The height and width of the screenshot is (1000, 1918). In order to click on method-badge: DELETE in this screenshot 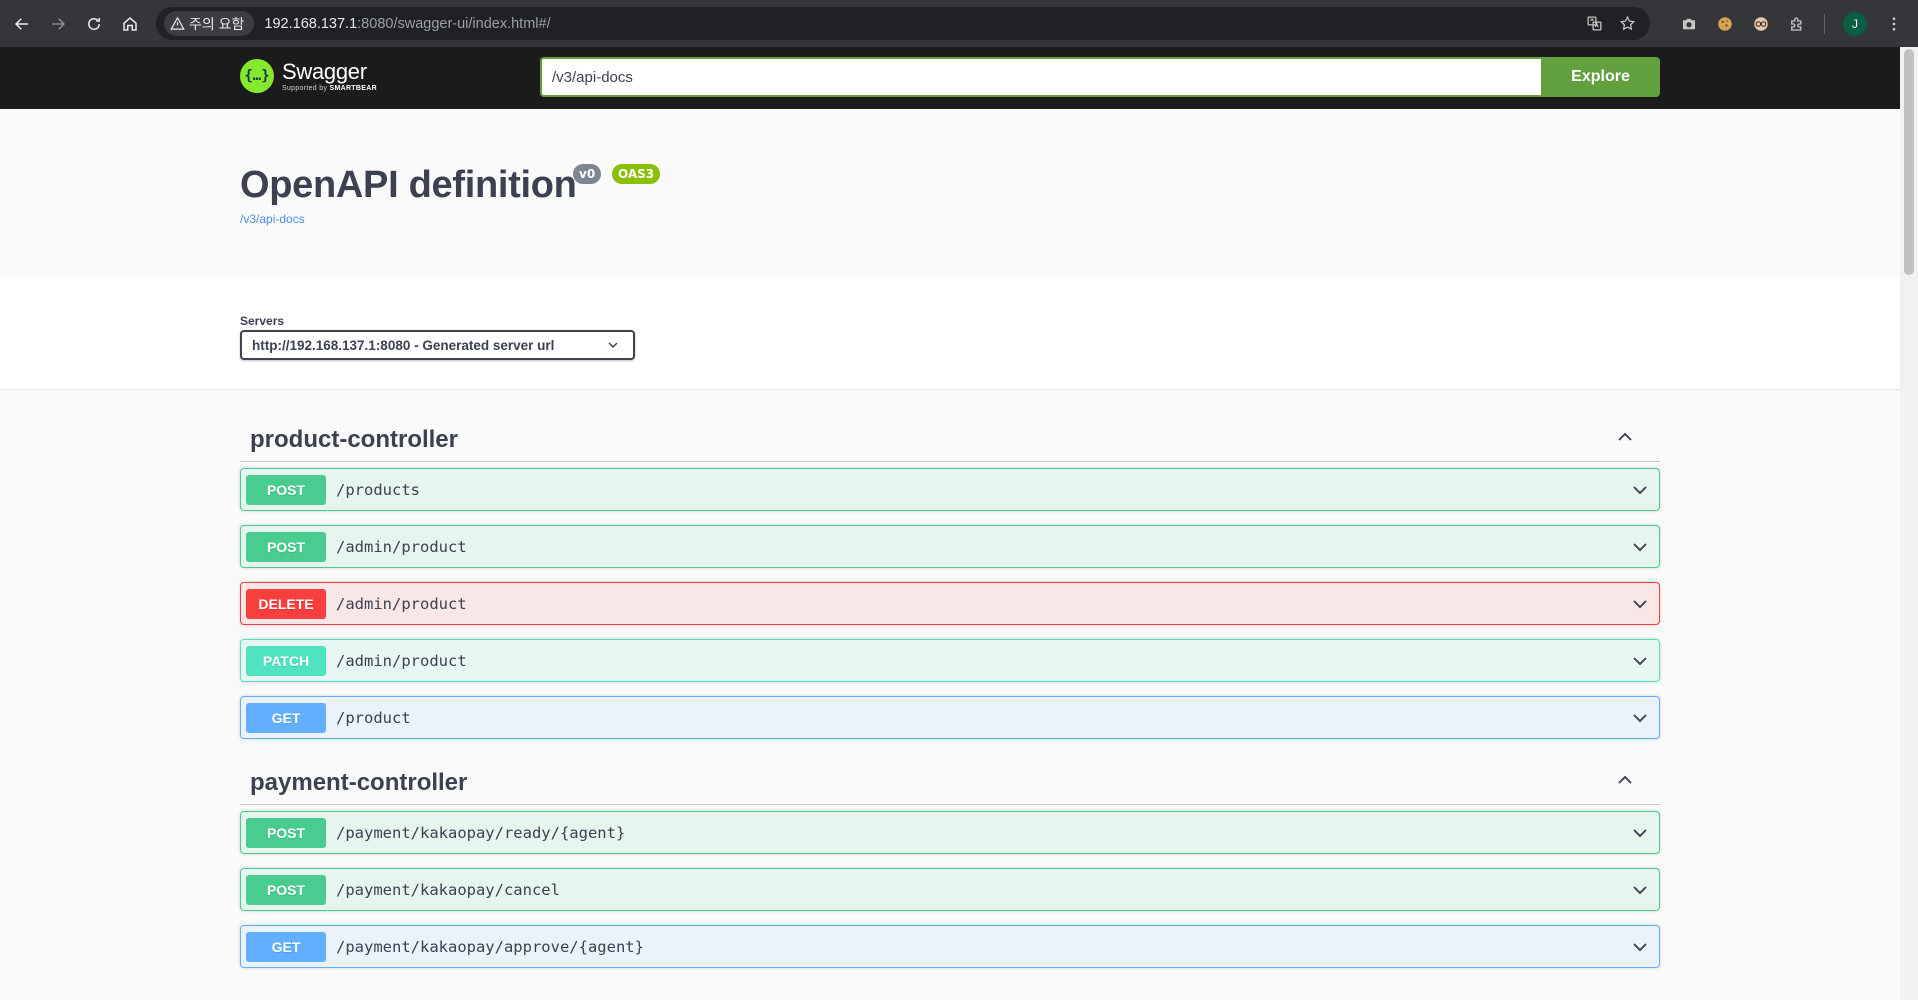, I will do `click(286, 603)`.